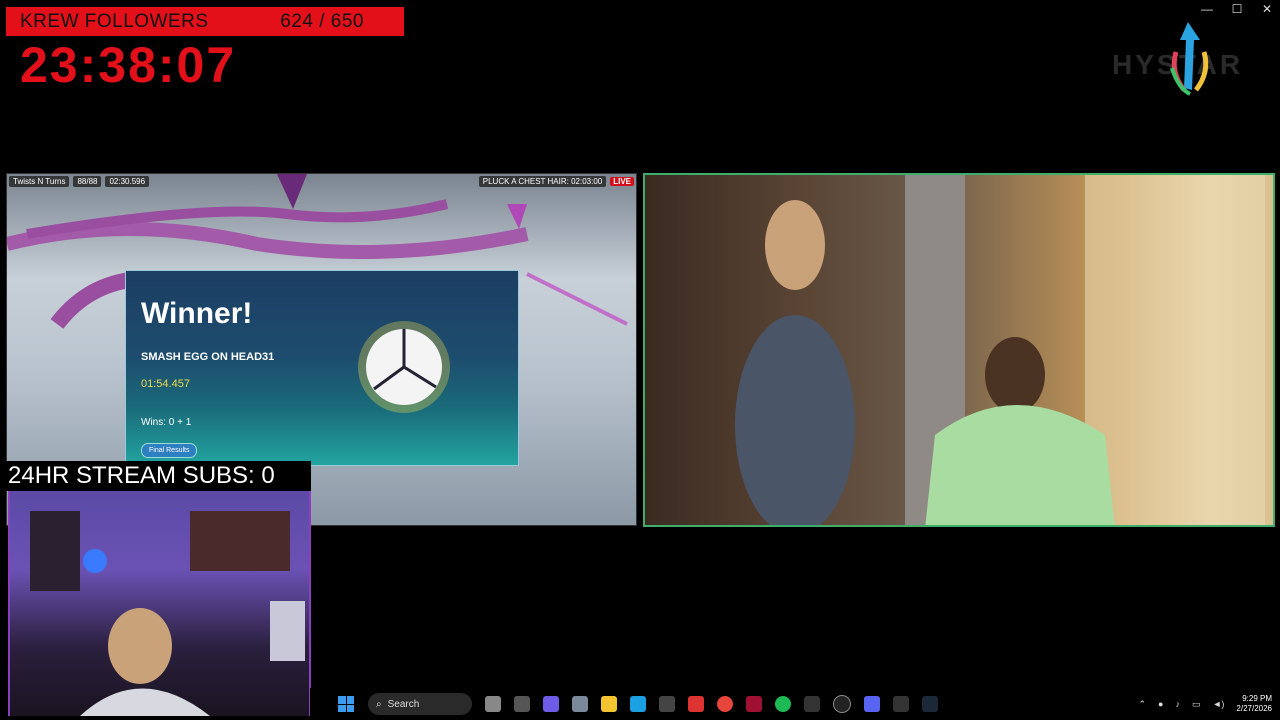  What do you see at coordinates (696, 704) in the screenshot?
I see `snip-icon` at bounding box center [696, 704].